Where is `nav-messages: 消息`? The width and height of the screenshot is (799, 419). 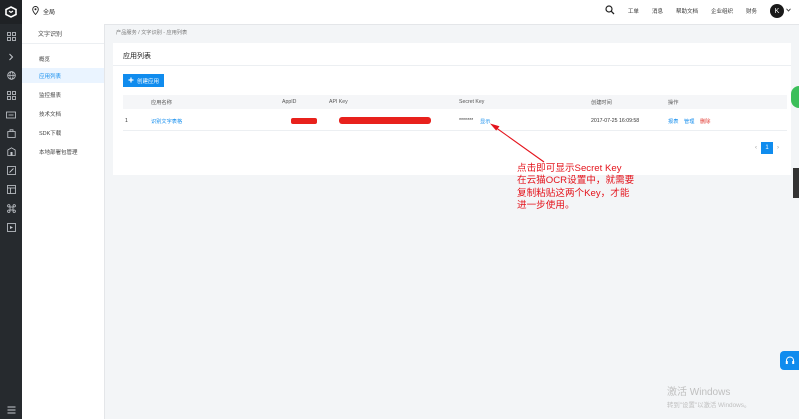 nav-messages: 消息 is located at coordinates (657, 11).